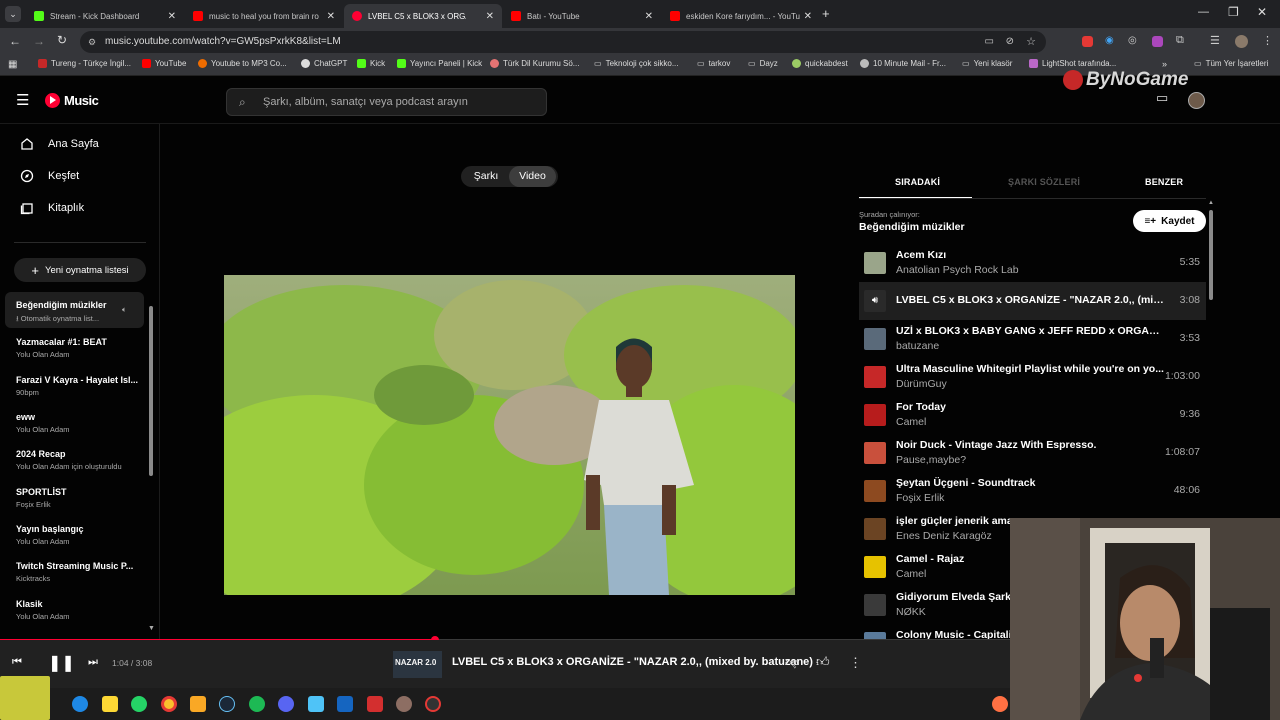 The width and height of the screenshot is (1280, 720). What do you see at coordinates (39, 41) in the screenshot?
I see `forward-icon: →` at bounding box center [39, 41].